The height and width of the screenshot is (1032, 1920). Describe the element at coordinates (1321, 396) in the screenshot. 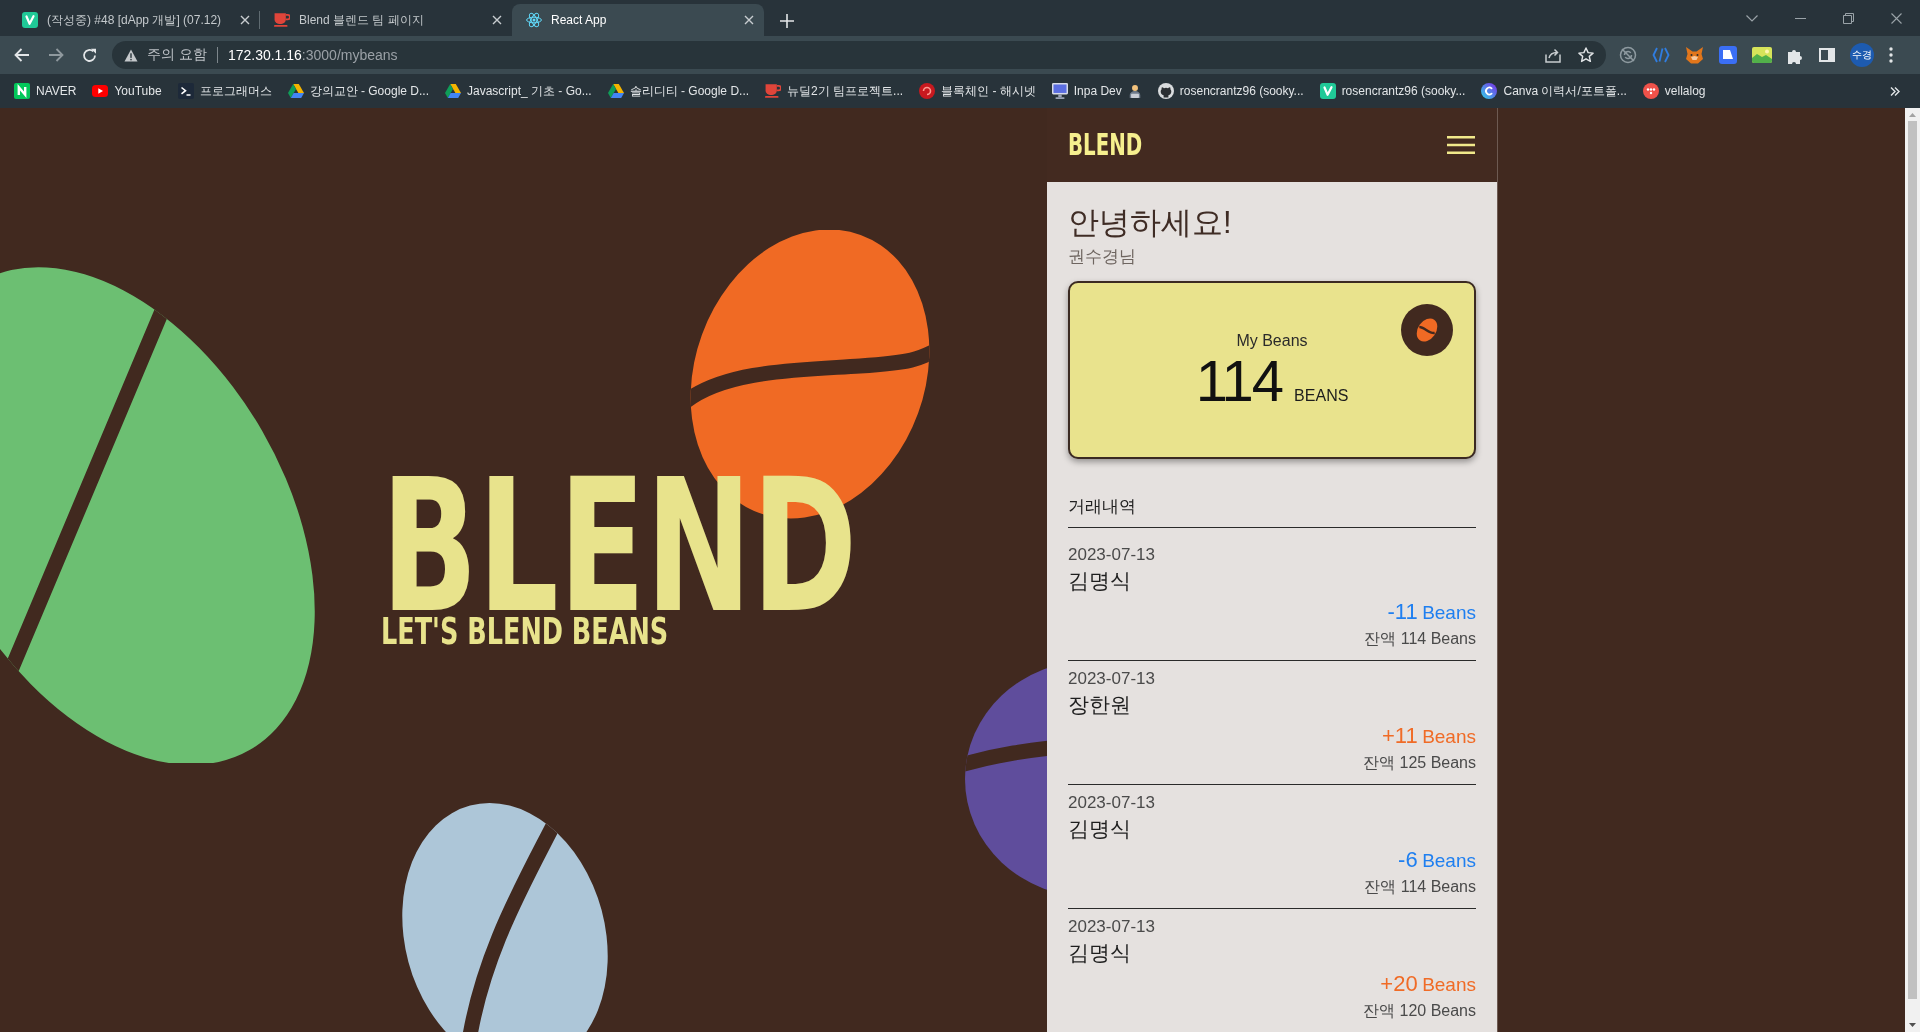

I see `balance-unit: BEANS` at that location.